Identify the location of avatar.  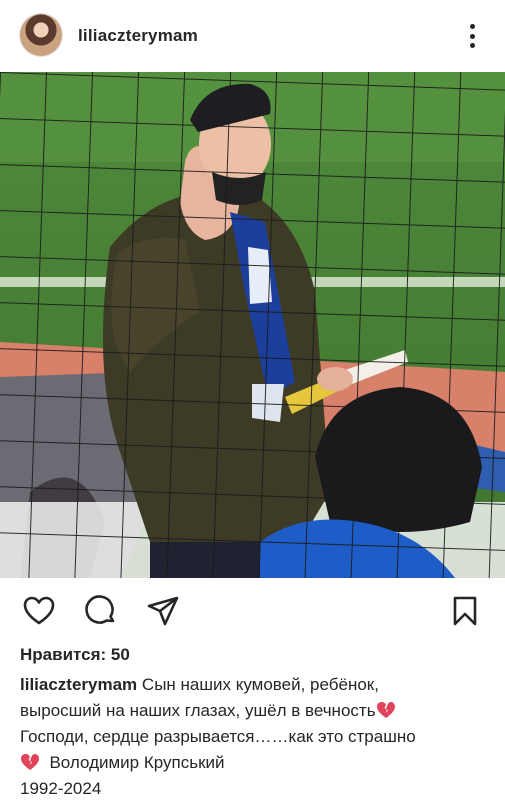
(41, 35).